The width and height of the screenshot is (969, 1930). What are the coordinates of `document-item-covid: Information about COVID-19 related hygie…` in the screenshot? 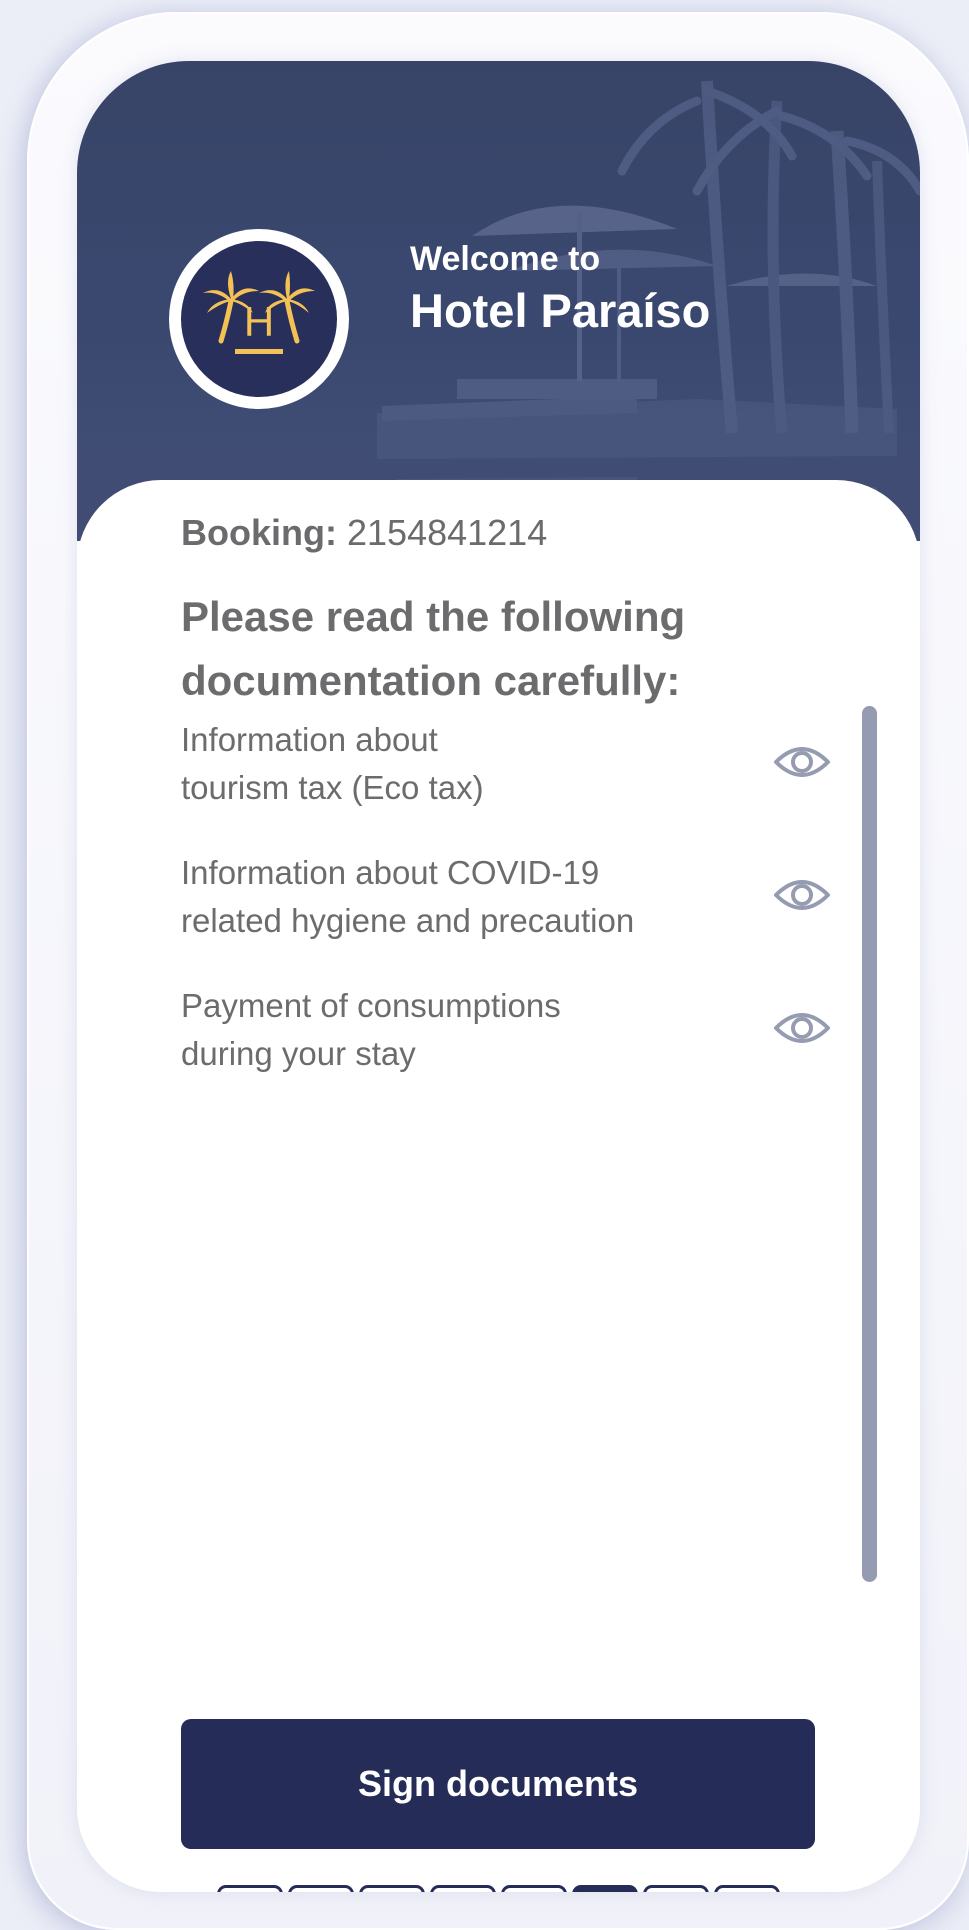 It's located at (511, 915).